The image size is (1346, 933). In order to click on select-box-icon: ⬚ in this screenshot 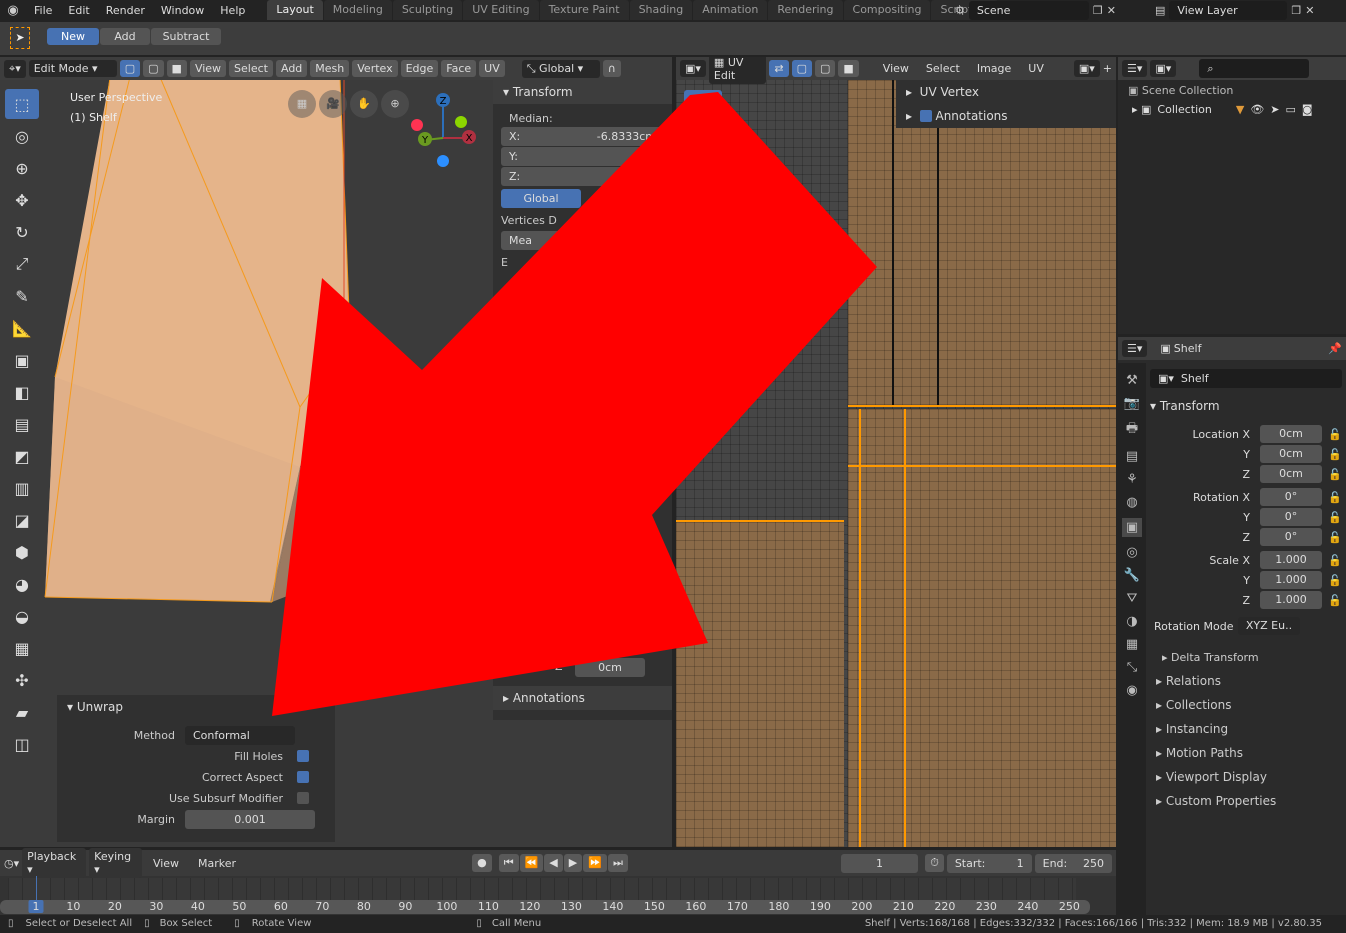, I will do `click(22, 104)`.